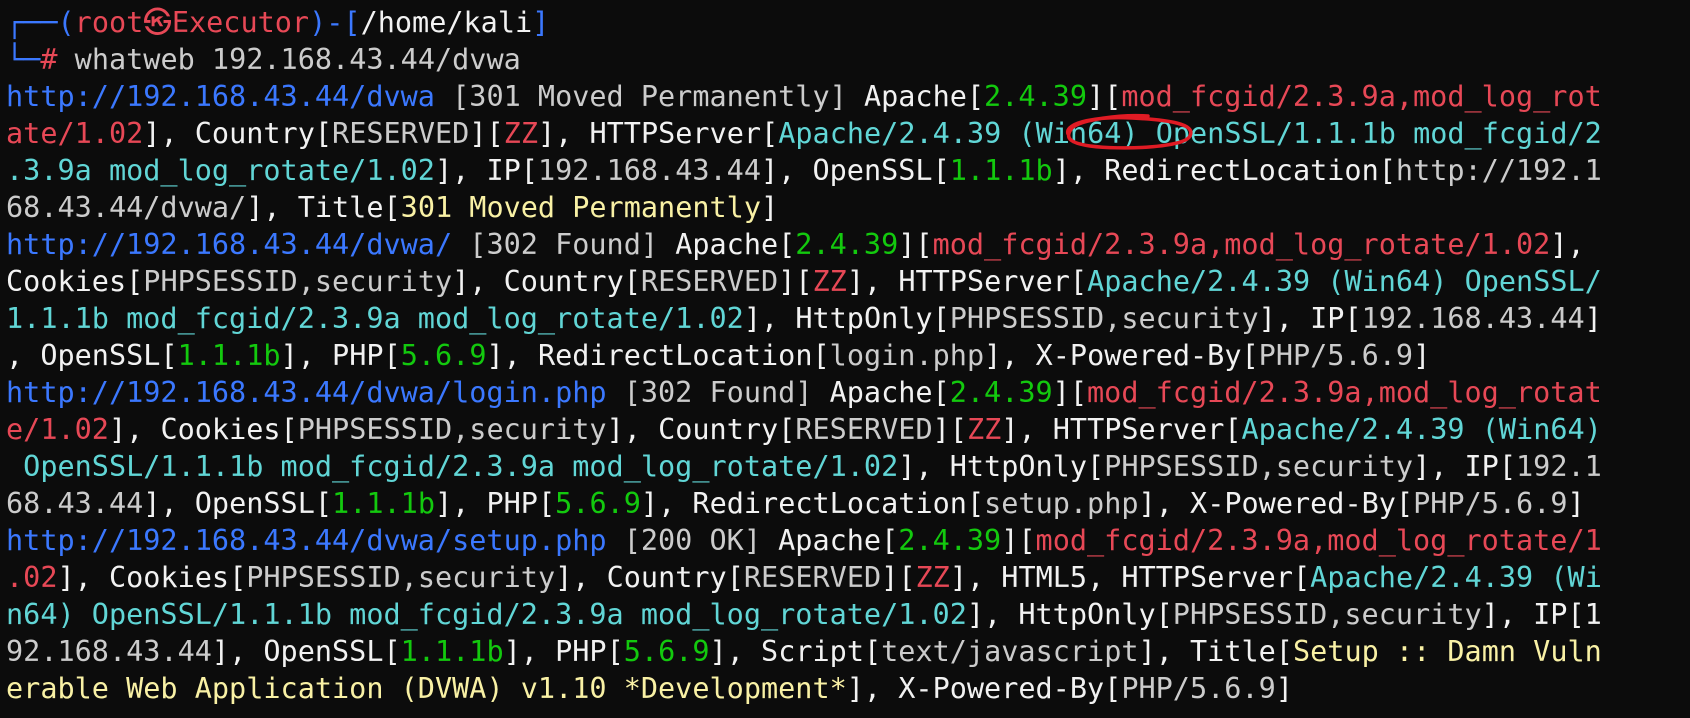 The height and width of the screenshot is (718, 1690). What do you see at coordinates (1421, 429) in the screenshot?
I see `output-segment: Apache/2.4.39 (Win64)` at bounding box center [1421, 429].